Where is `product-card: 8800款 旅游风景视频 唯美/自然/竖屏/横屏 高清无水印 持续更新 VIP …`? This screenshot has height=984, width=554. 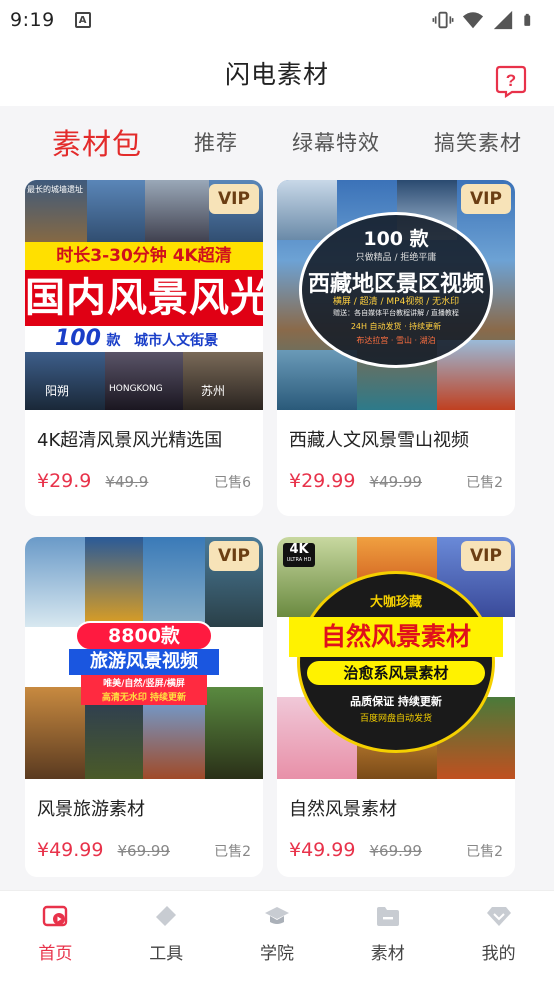 product-card: 8800款 旅游风景视频 唯美/自然/竖屏/横屏 高清无水印 持续更新 VIP … is located at coordinates (144, 707).